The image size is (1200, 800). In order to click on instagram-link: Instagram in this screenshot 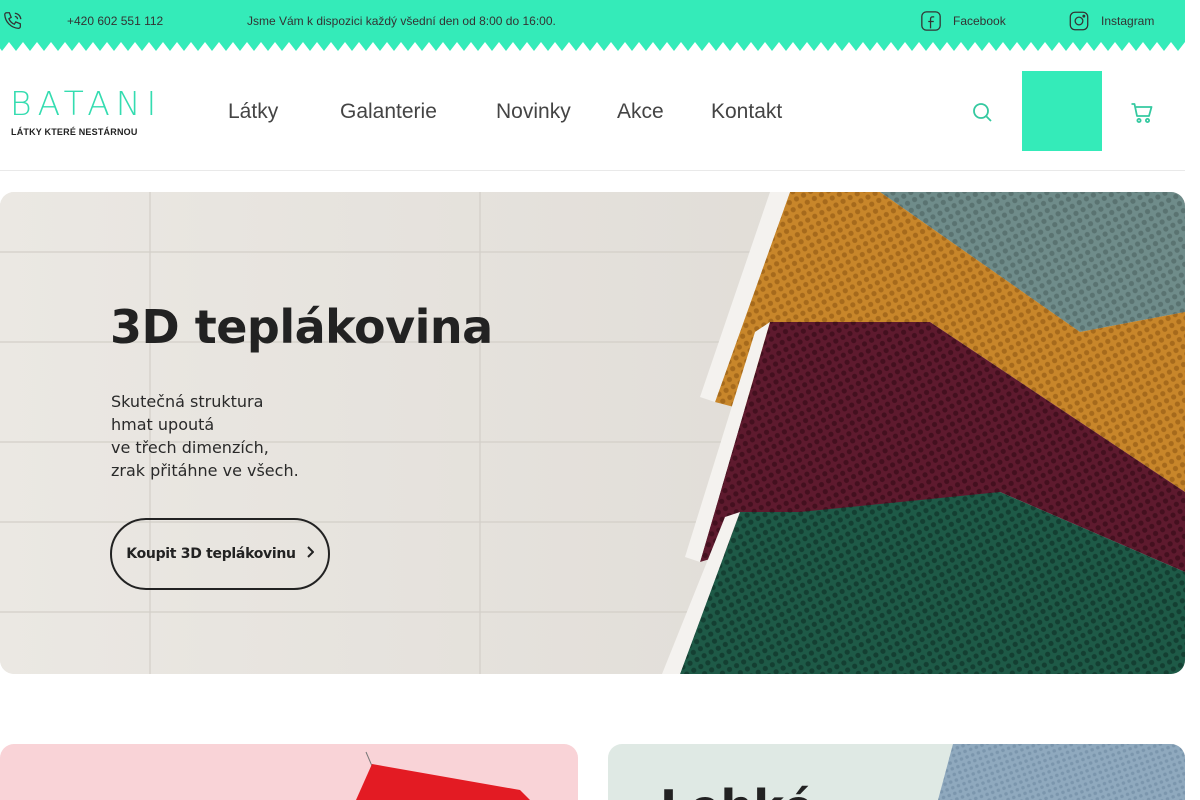, I will do `click(1127, 21)`.